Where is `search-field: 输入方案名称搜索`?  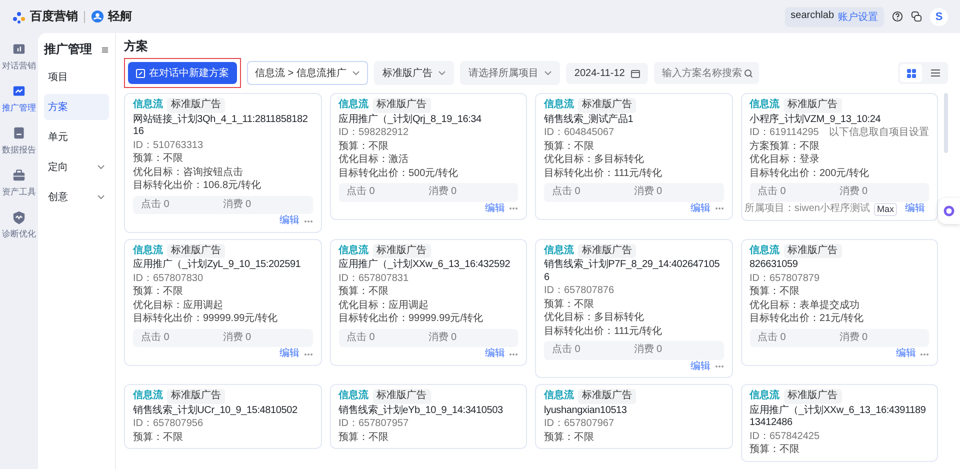 search-field: 输入方案名称搜索 is located at coordinates (706, 73).